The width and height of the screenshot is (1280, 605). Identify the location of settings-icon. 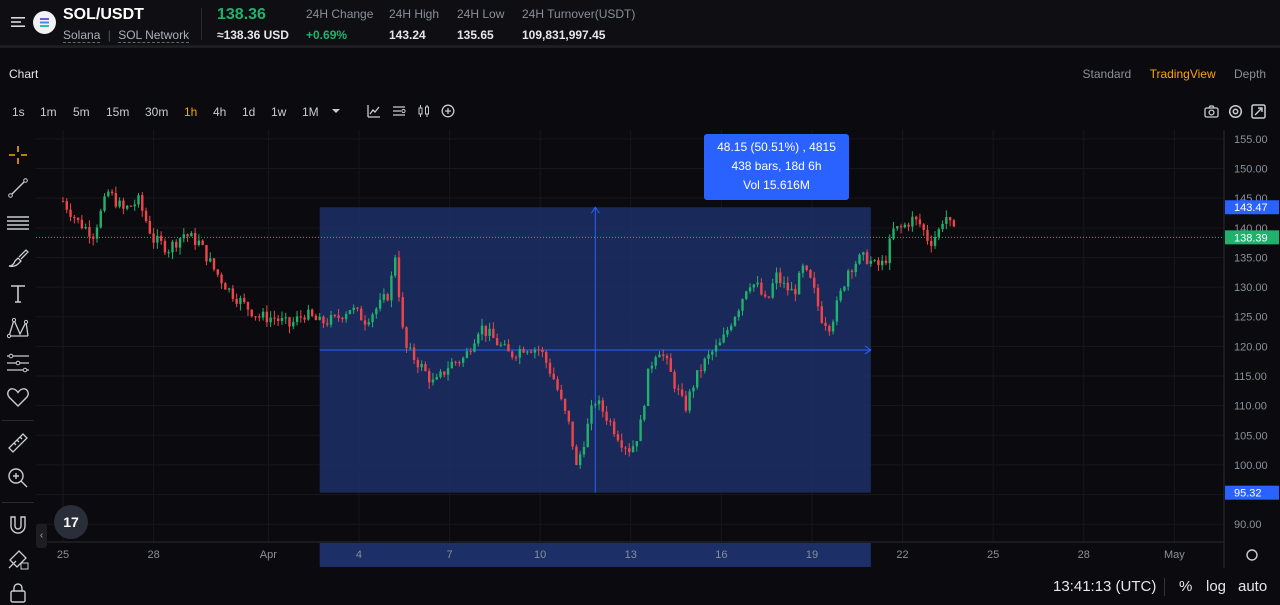
(1235, 111).